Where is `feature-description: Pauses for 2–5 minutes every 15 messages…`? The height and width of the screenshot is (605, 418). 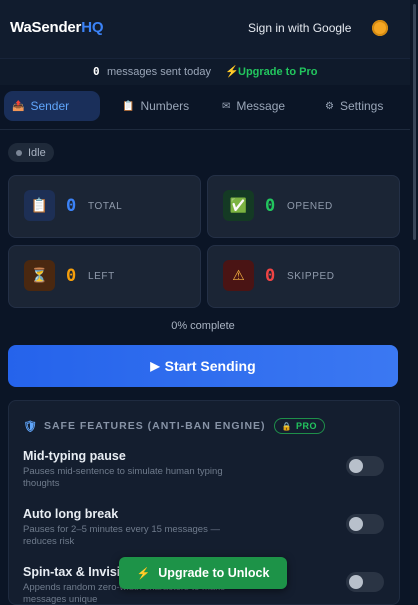 feature-description: Pauses for 2–5 minutes every 15 messages… is located at coordinates (121, 535).